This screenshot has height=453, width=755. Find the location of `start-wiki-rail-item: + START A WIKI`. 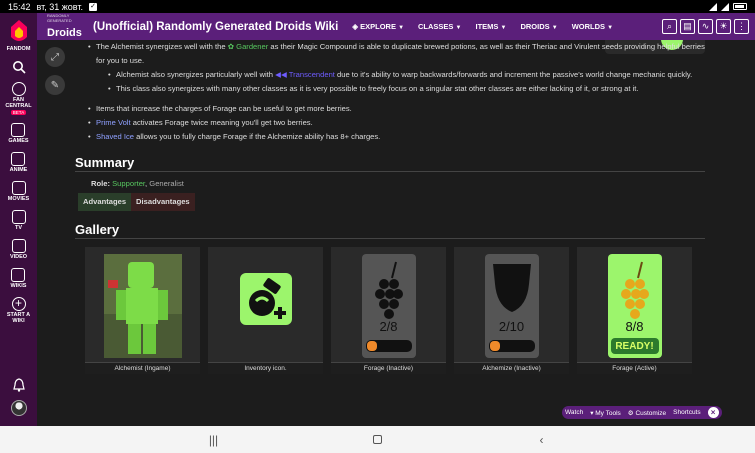

start-wiki-rail-item: + START A WIKI is located at coordinates (19, 310).